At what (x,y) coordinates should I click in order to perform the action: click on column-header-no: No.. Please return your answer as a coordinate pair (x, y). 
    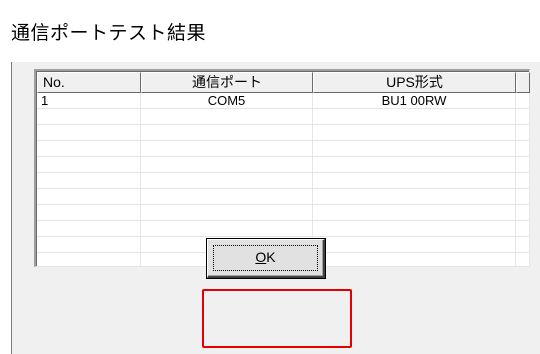
    Looking at the image, I should click on (89, 82).